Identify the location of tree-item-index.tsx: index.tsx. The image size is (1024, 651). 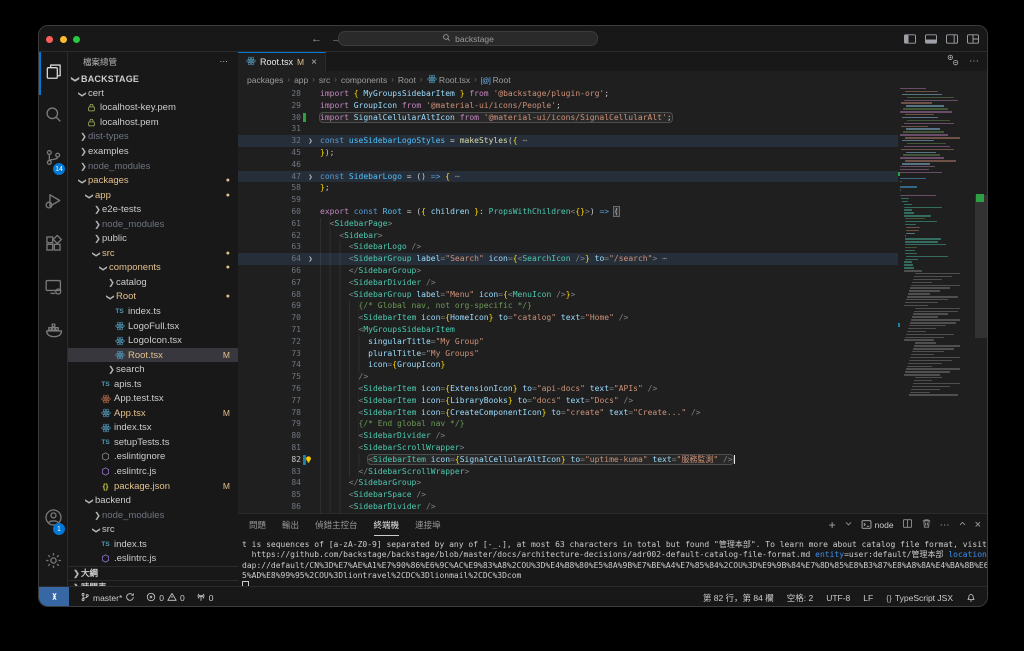
(153, 428).